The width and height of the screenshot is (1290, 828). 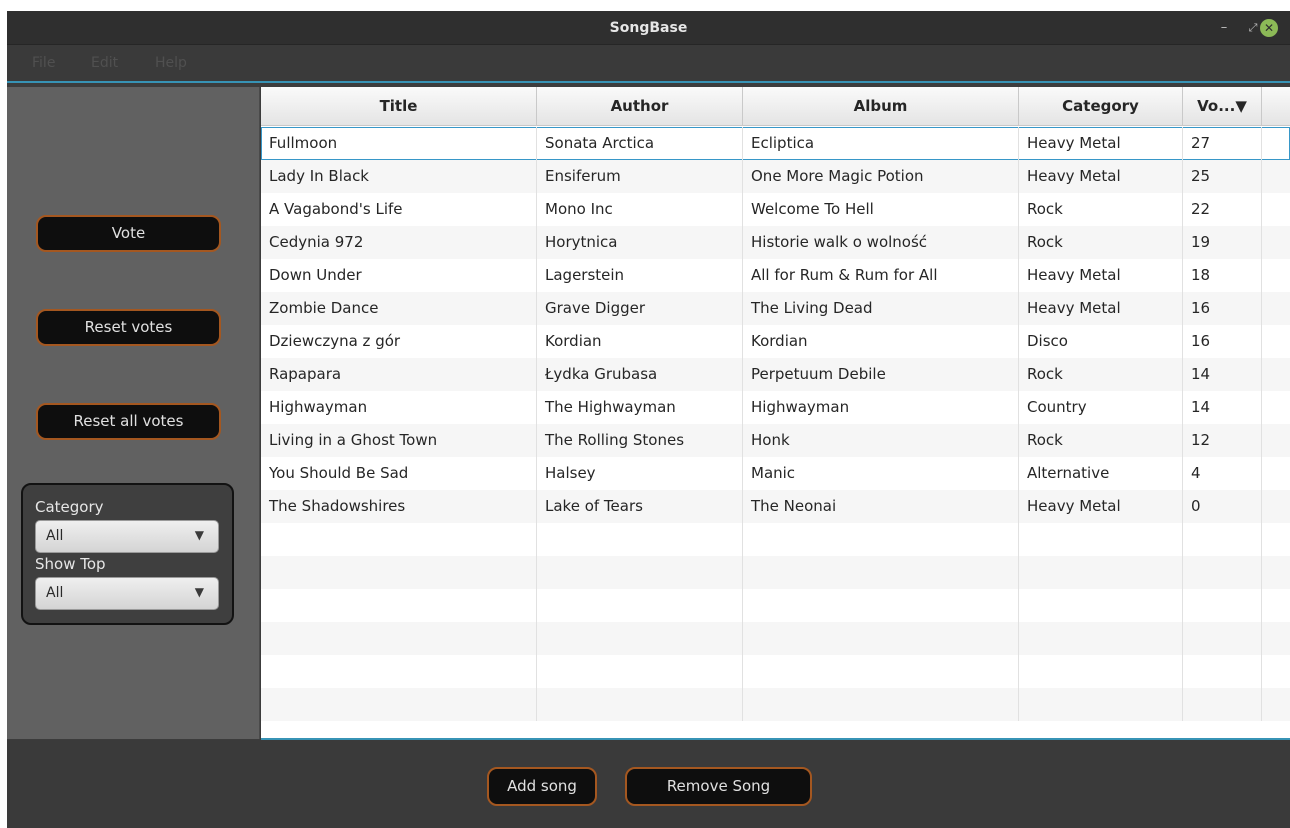 I want to click on reset-votes-button: Reset votes, so click(x=128, y=327).